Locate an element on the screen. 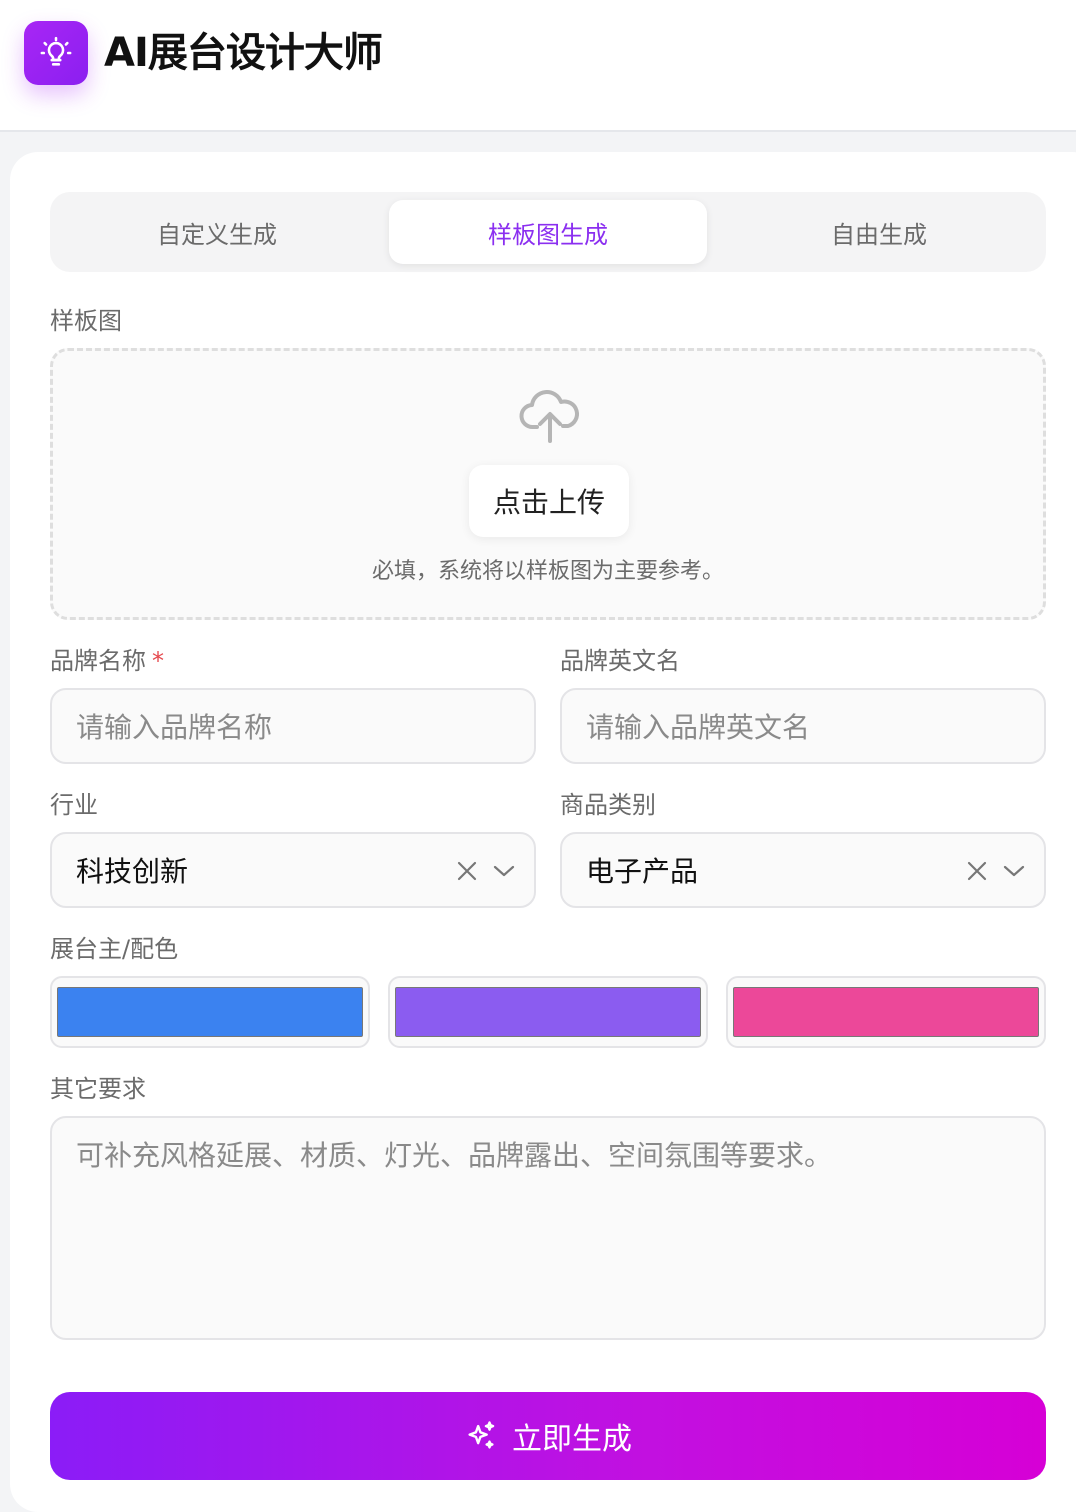  cloud-upload-icon is located at coordinates (549, 416).